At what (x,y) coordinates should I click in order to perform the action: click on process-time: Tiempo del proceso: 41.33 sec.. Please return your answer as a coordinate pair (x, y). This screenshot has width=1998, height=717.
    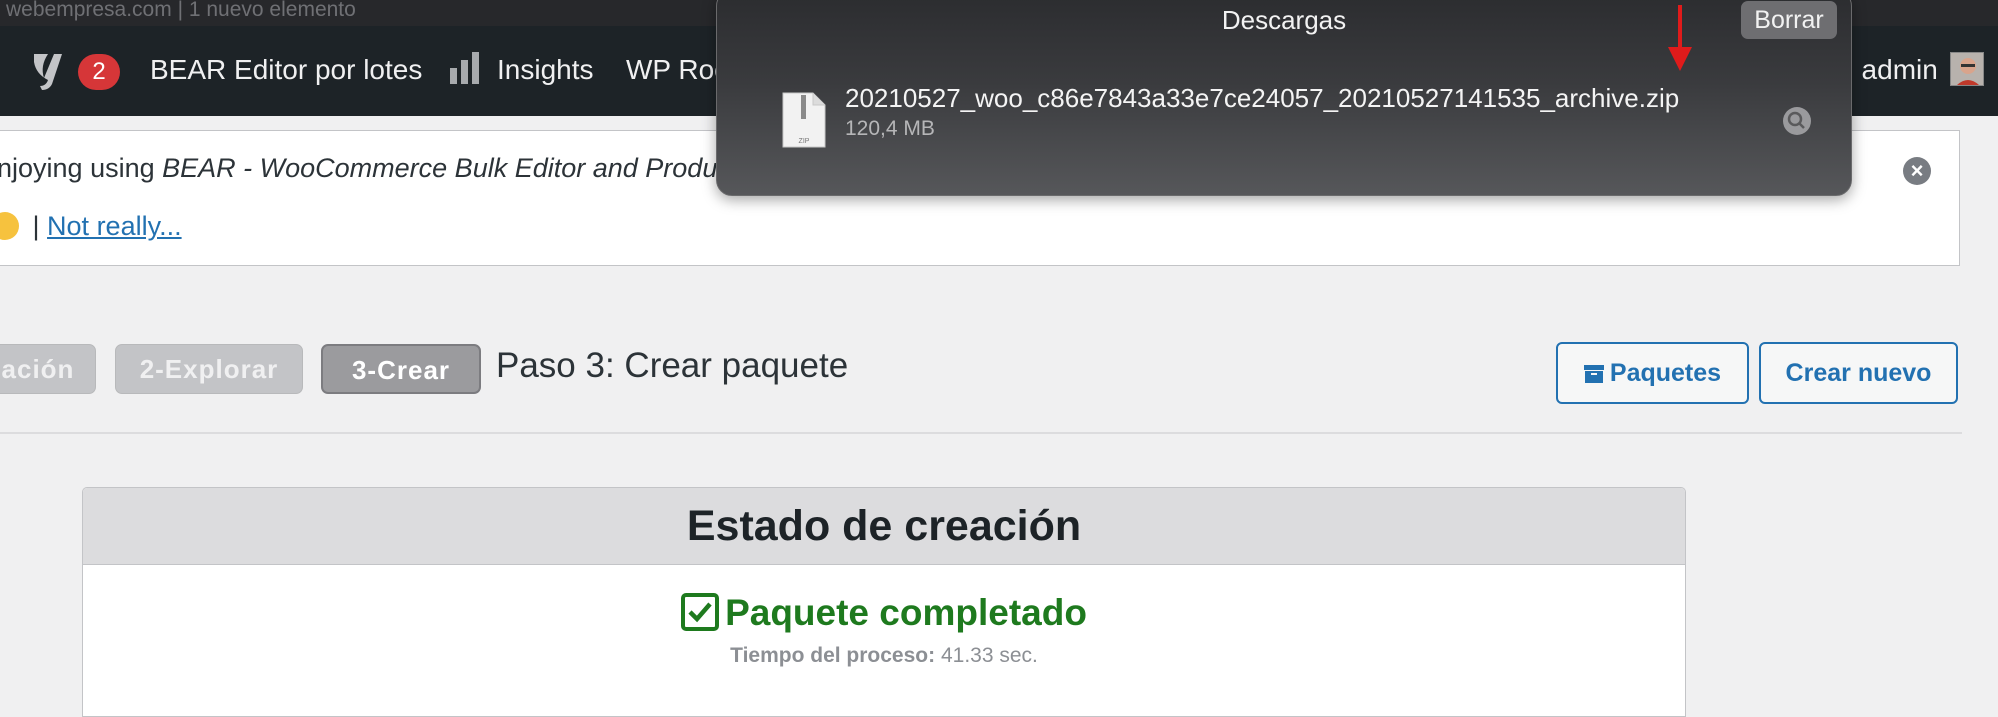
    Looking at the image, I should click on (884, 656).